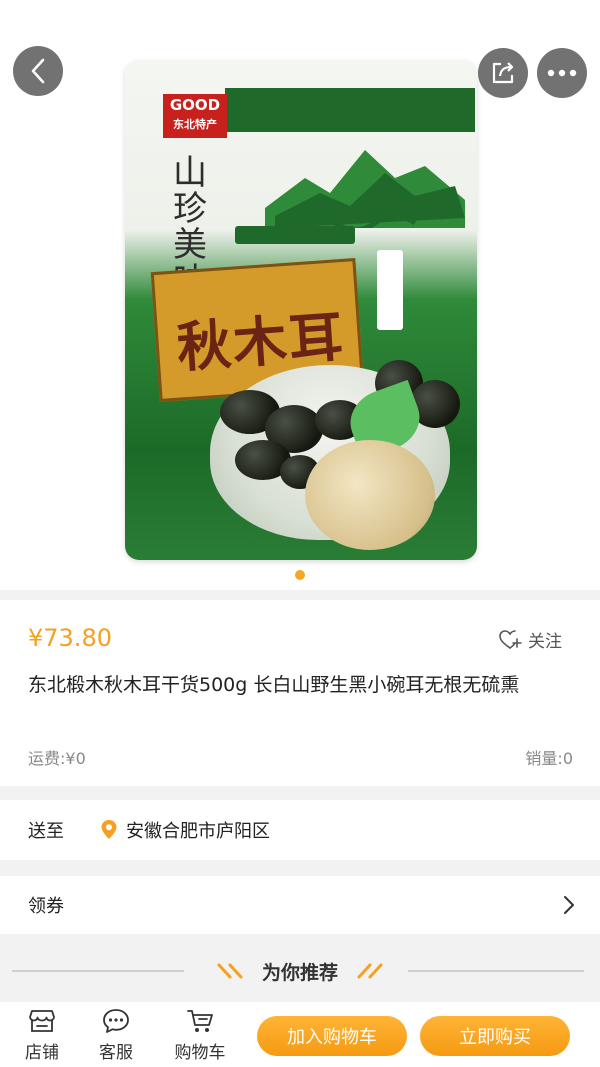 This screenshot has width=600, height=1067. What do you see at coordinates (42, 1021) in the screenshot?
I see `store-icon` at bounding box center [42, 1021].